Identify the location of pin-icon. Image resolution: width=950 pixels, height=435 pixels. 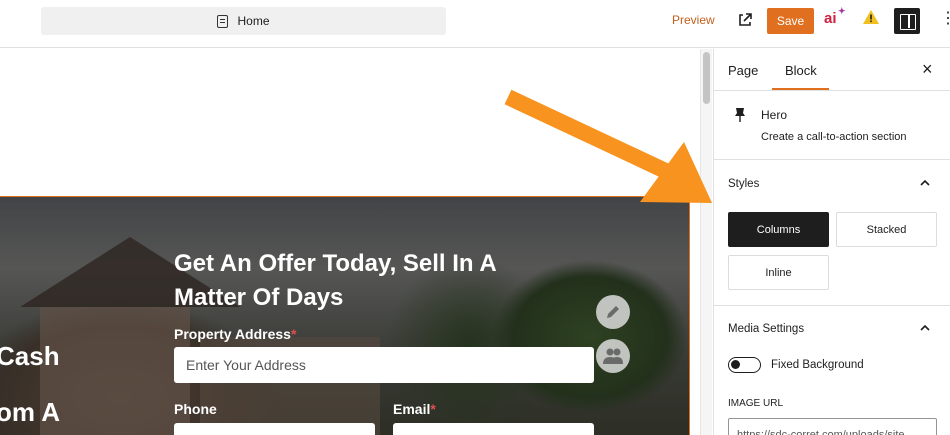
(740, 115).